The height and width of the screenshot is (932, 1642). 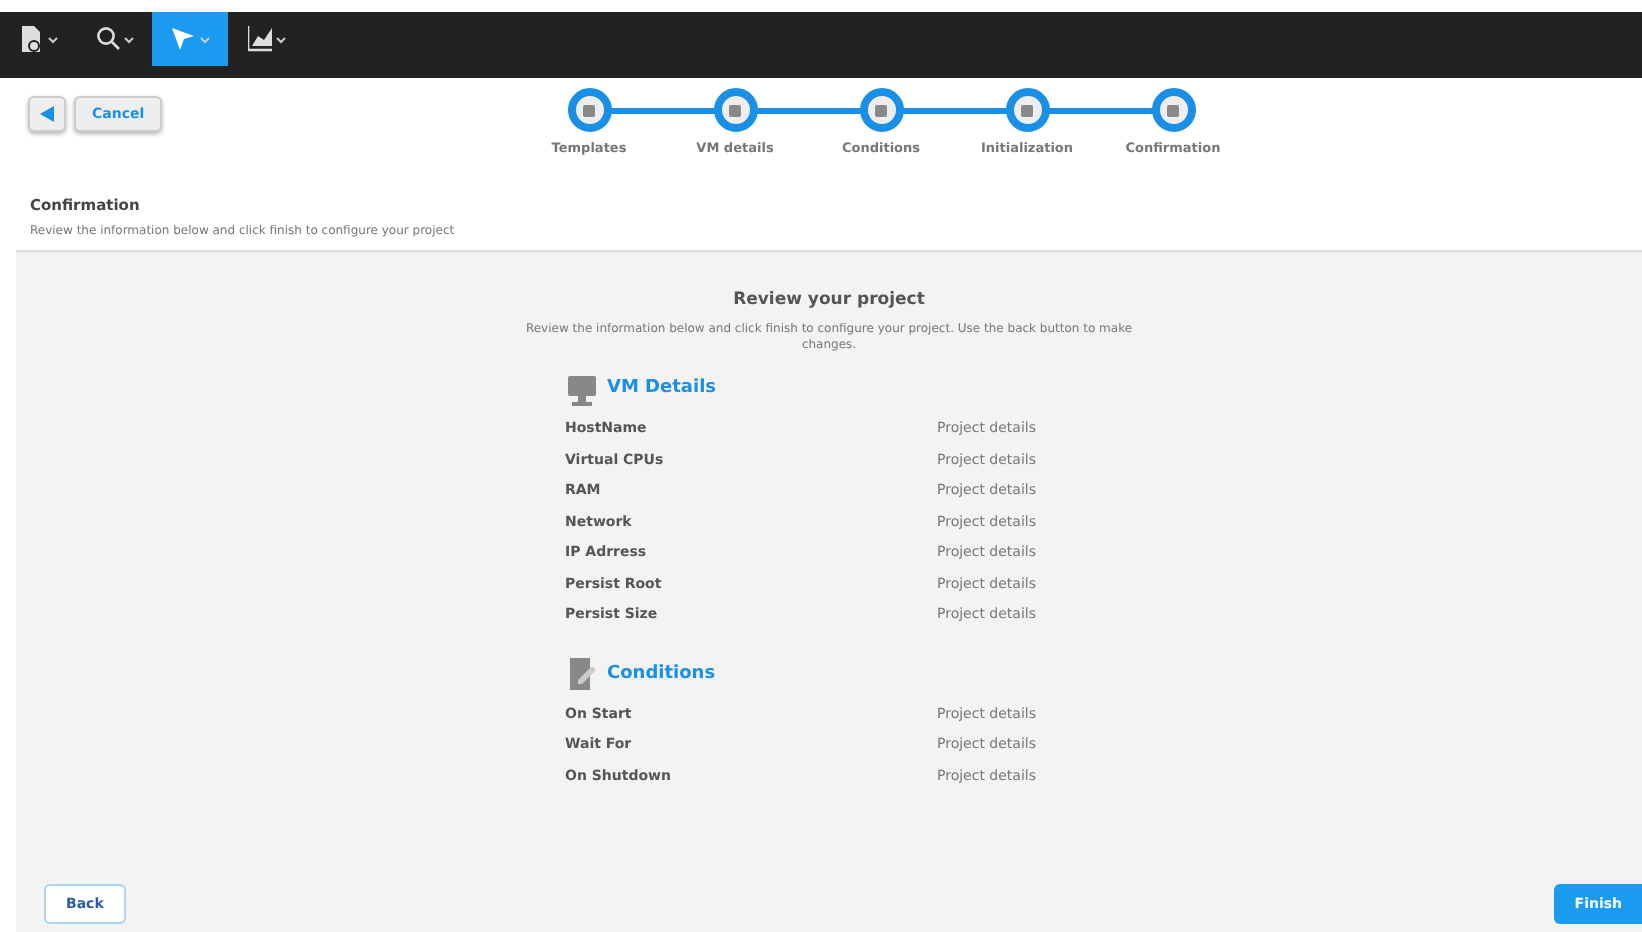 I want to click on edit-document-icon, so click(x=581, y=674).